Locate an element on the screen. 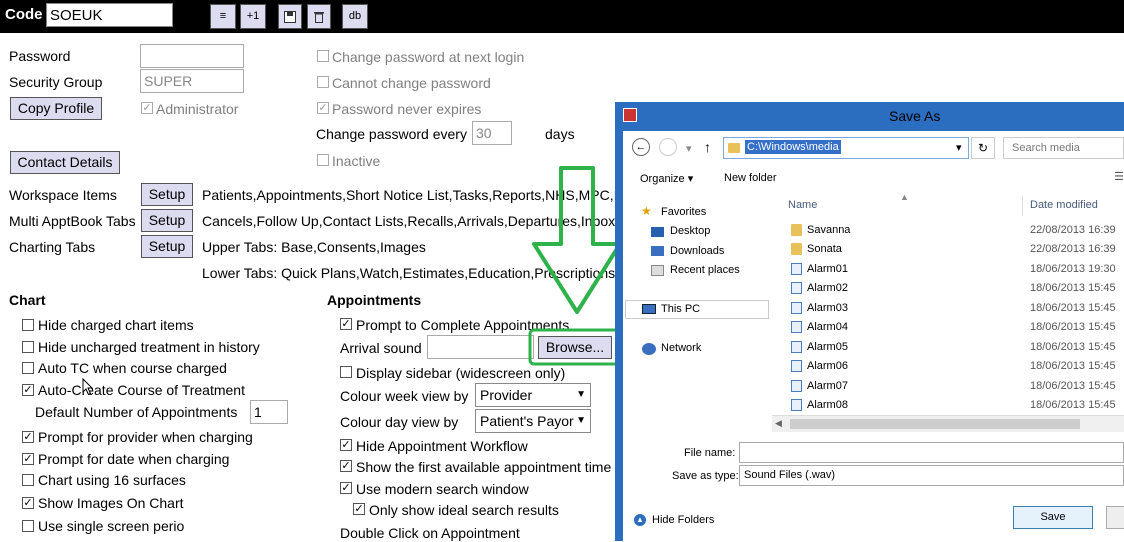  security-group-field: SUPER is located at coordinates (192, 81).